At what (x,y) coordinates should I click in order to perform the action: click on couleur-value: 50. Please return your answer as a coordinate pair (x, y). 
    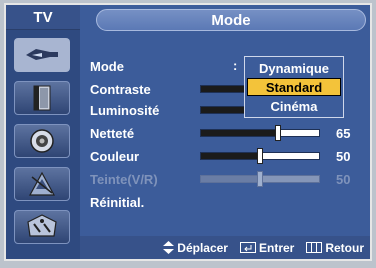
    Looking at the image, I should click on (343, 156).